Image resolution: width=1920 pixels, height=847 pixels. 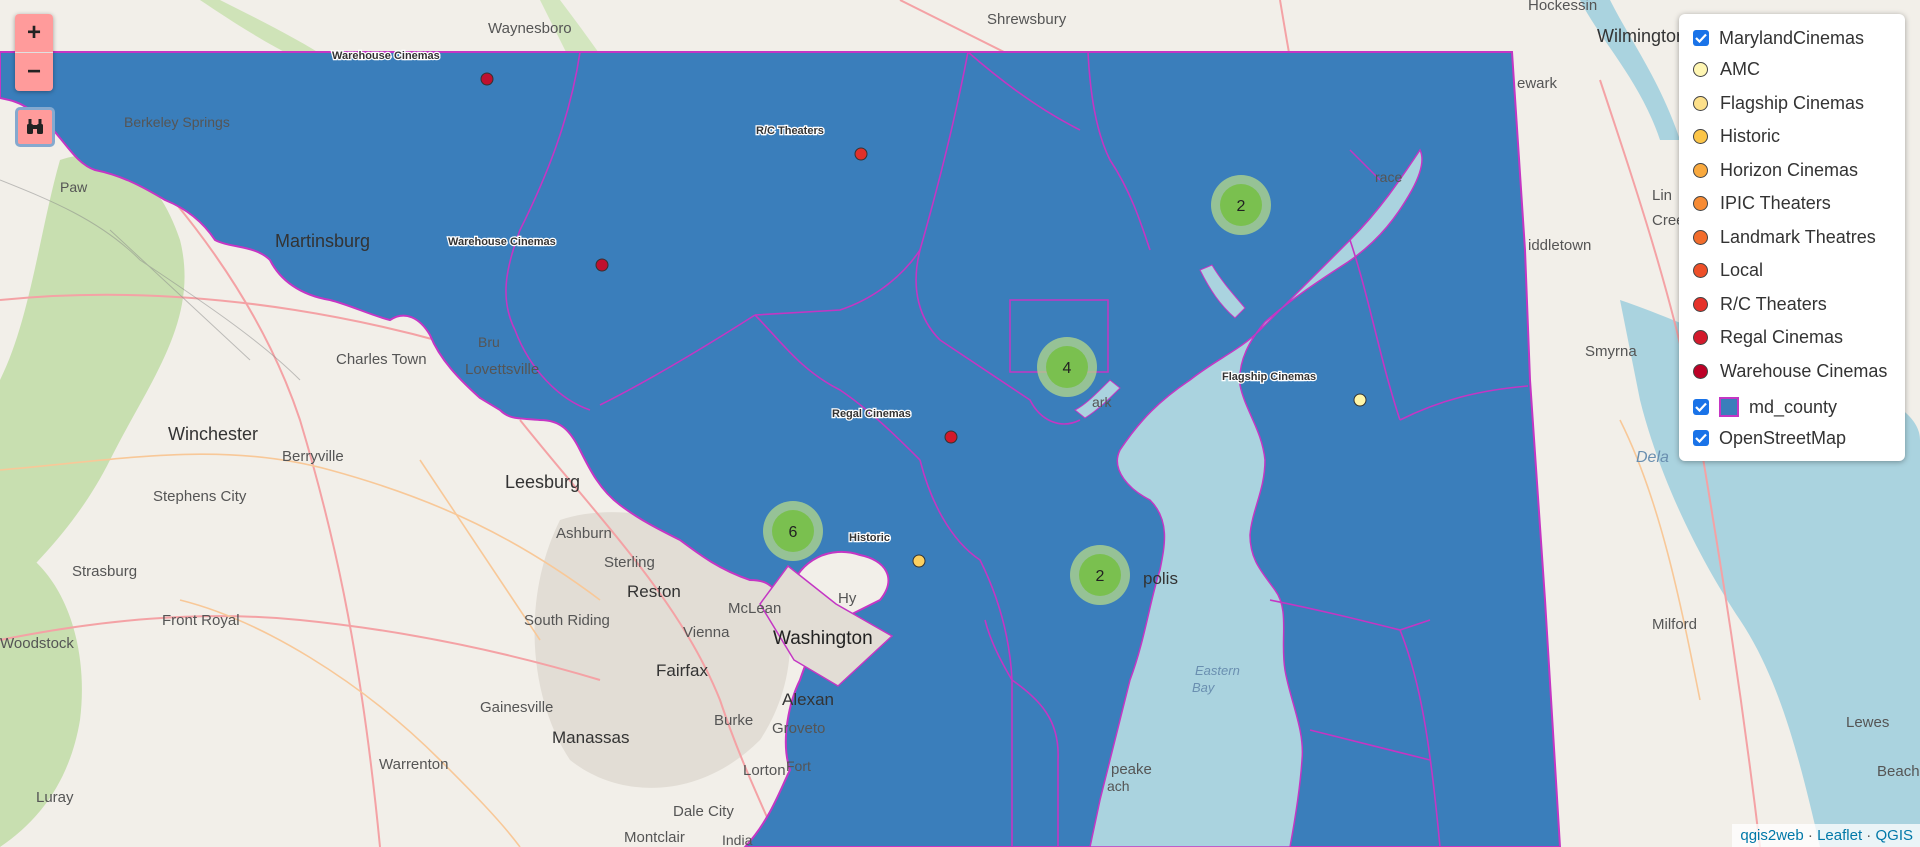 I want to click on legend-label: MarylandCinemas, so click(x=1792, y=37).